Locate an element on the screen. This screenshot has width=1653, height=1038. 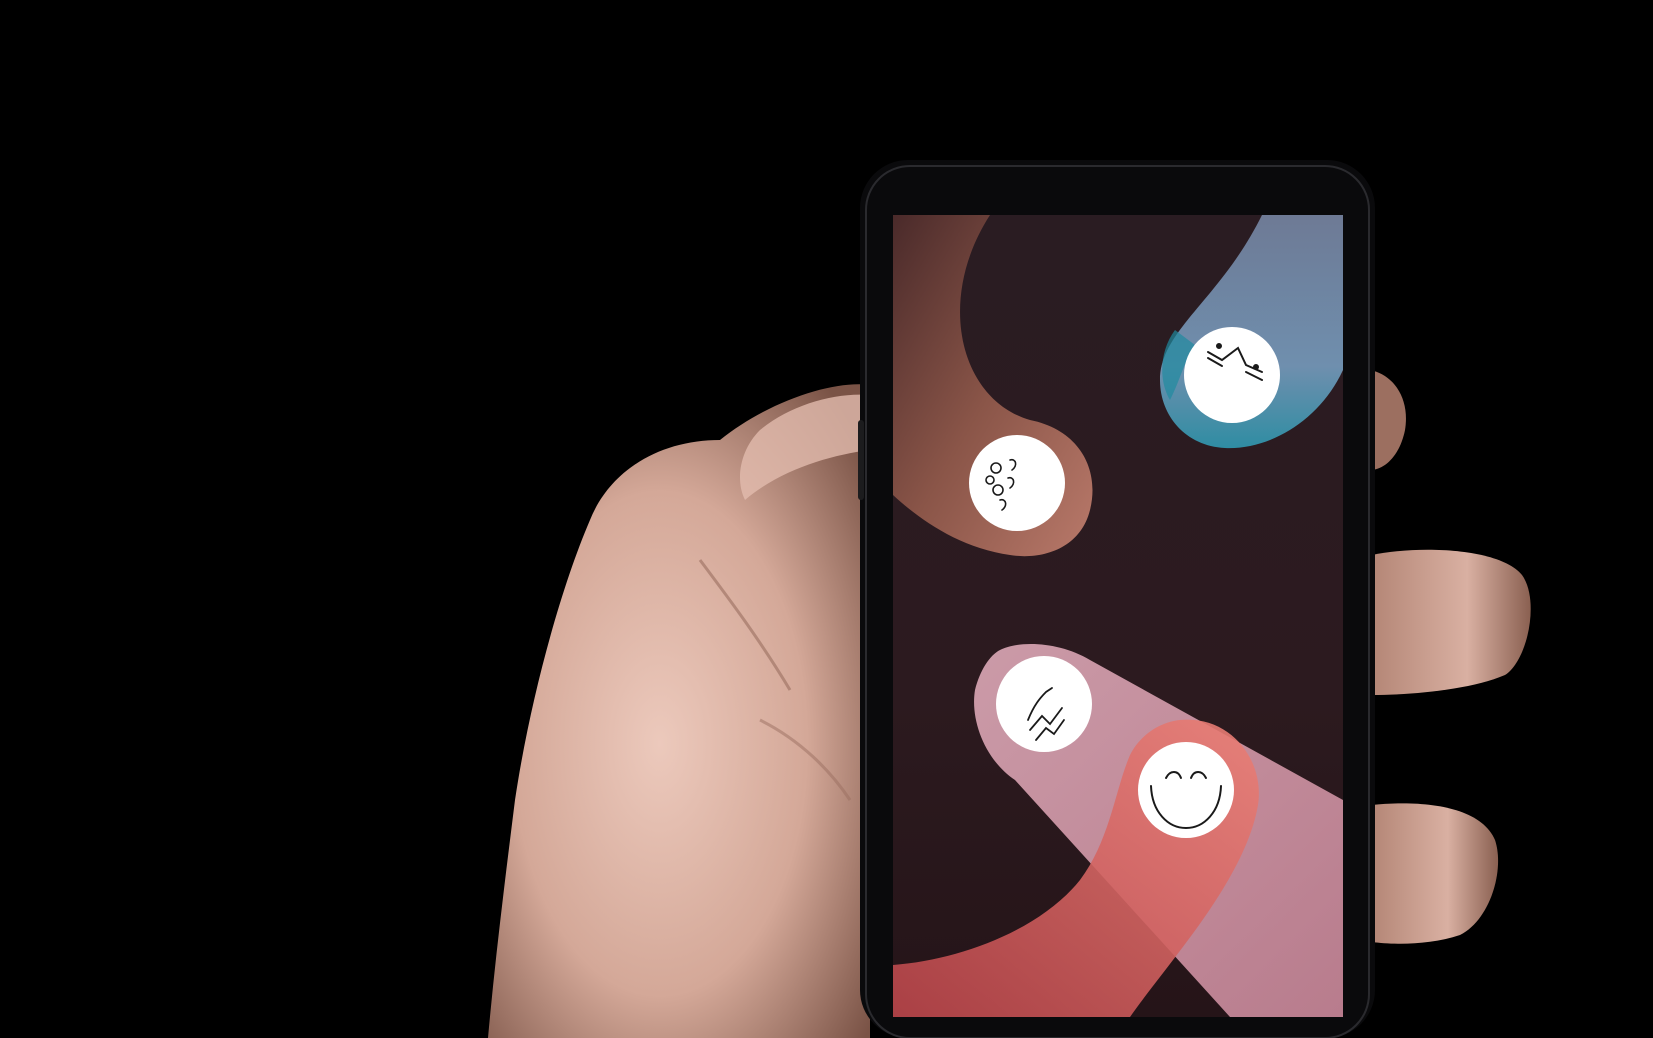
bubble-teal is located at coordinates (1232, 375).